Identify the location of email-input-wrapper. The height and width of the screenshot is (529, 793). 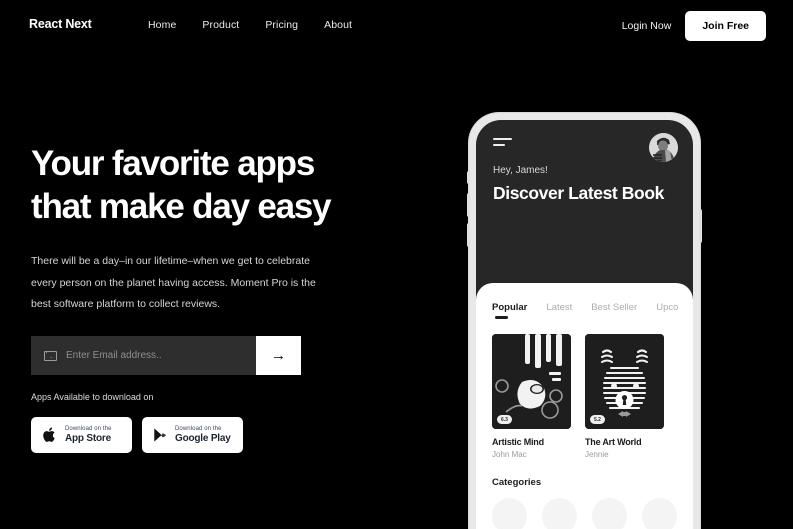
(143, 355).